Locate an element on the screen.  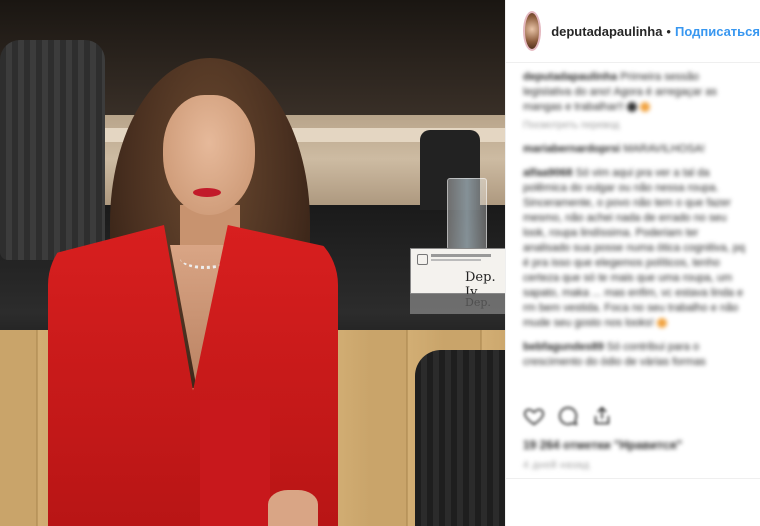
lips is located at coordinates (207, 192).